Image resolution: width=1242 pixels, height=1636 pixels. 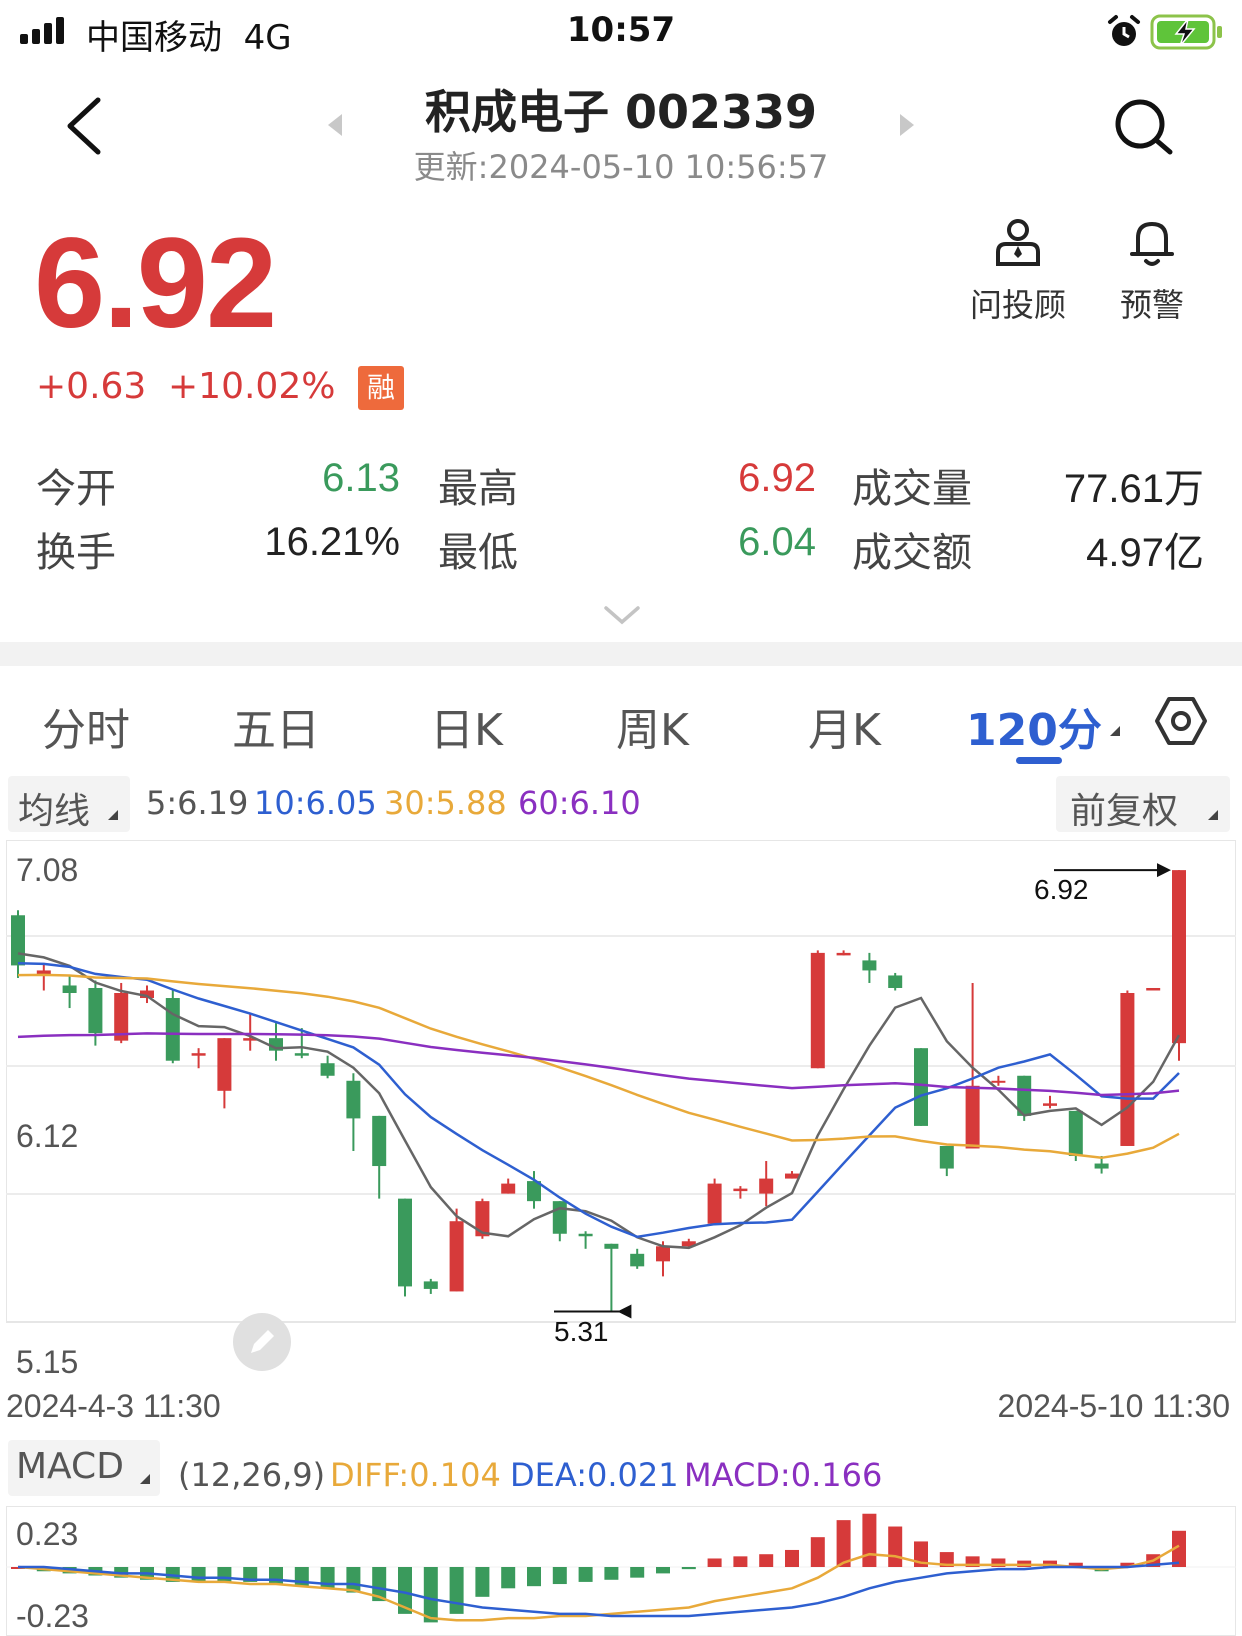 What do you see at coordinates (197, 803) in the screenshot?
I see `ma5-value: 5:6.19` at bounding box center [197, 803].